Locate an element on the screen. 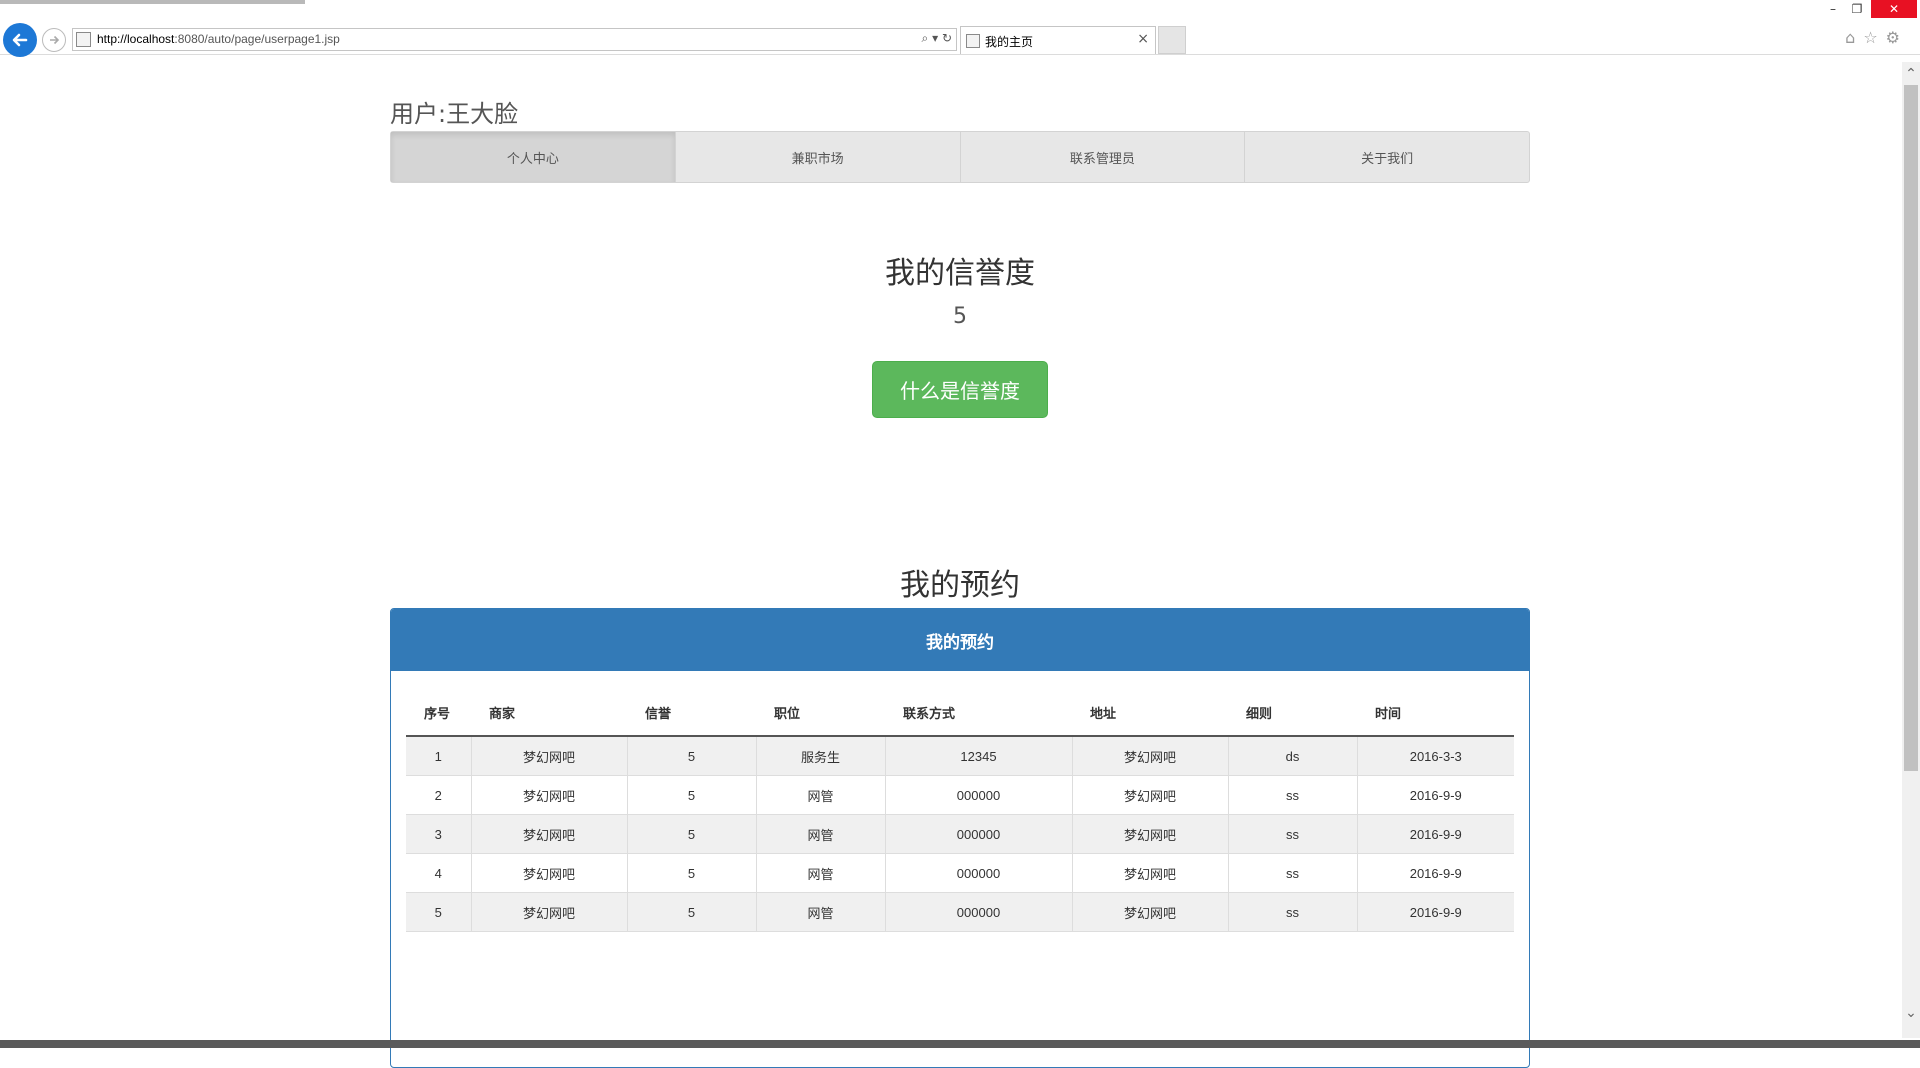 This screenshot has height=1068, width=1920. bookings-heading: 我的预约 is located at coordinates (960, 585).